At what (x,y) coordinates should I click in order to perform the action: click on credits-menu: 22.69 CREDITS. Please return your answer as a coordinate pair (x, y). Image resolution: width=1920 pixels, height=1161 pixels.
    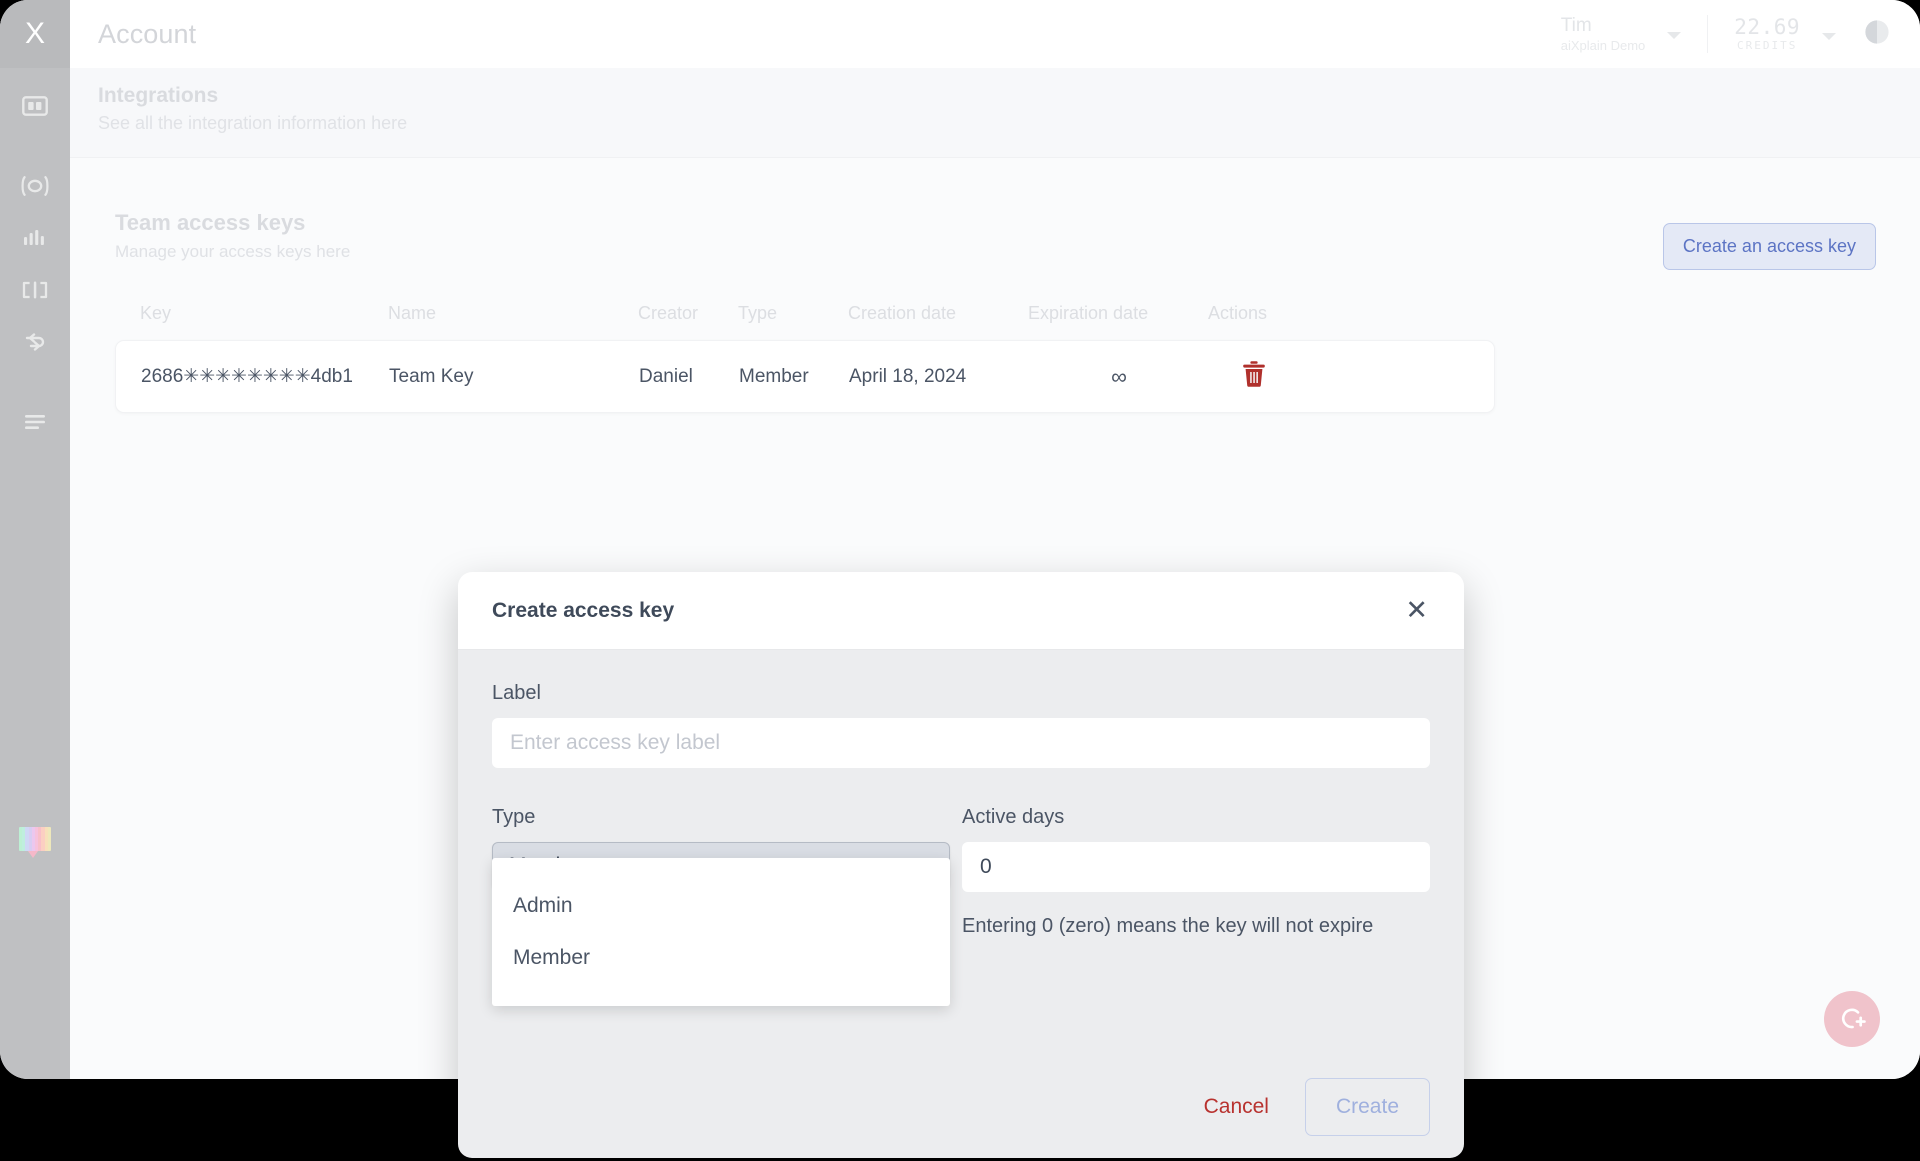
    Looking at the image, I should click on (1785, 34).